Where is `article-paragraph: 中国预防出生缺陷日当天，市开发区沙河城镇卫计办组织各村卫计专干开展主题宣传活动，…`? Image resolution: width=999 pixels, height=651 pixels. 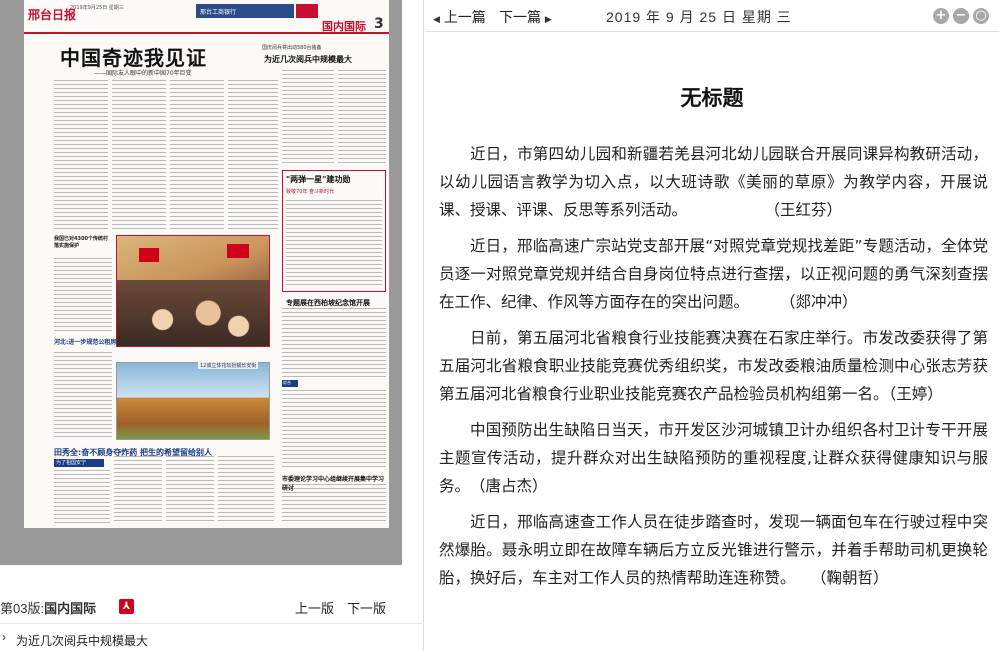 article-paragraph: 中国预防出生缺陷日当天，市开发区沙河城镇卫计办组织各村卫计专干开展主题宣传活动，… is located at coordinates (713, 458).